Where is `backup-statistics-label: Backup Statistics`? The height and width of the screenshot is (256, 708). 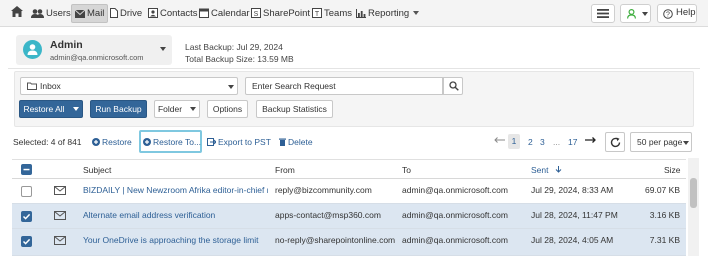
backup-statistics-label: Backup Statistics is located at coordinates (294, 109).